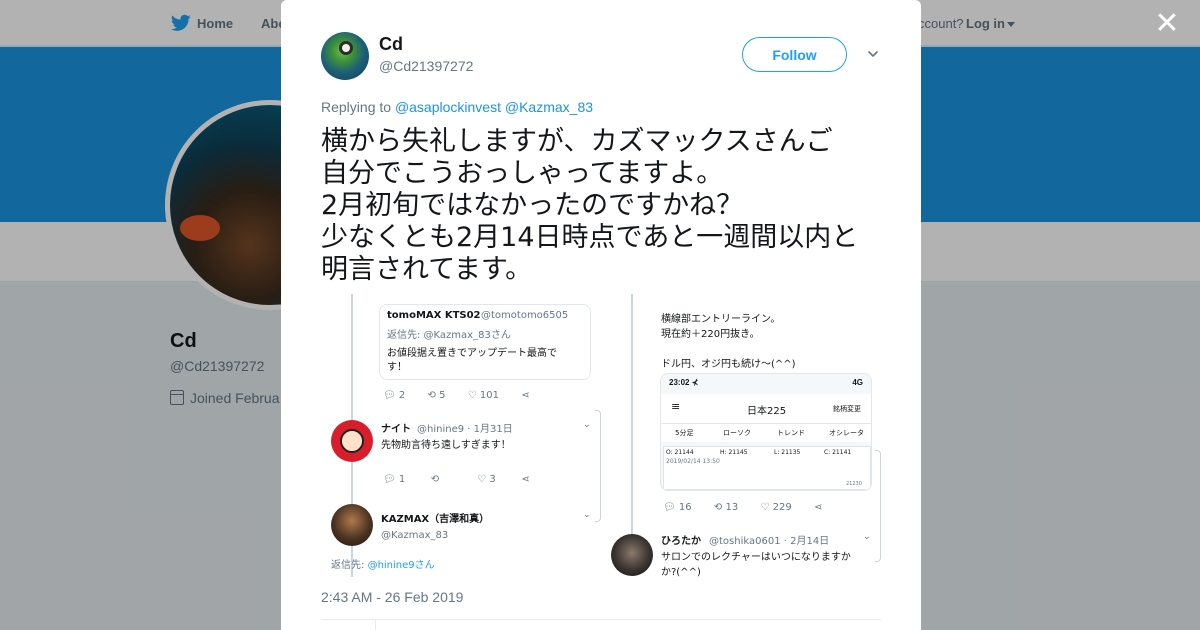 The image size is (1200, 630). What do you see at coordinates (396, 429) in the screenshot?
I see `reply1-name: ナイト` at bounding box center [396, 429].